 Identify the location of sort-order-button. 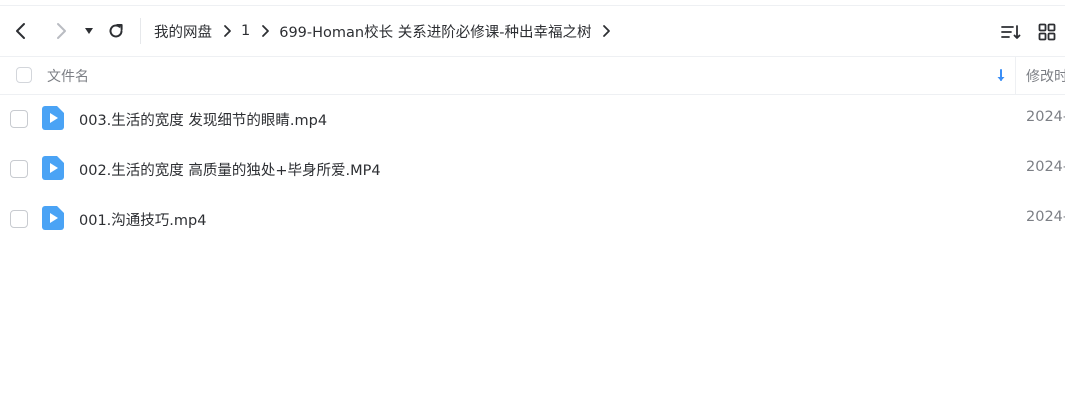
(1011, 32).